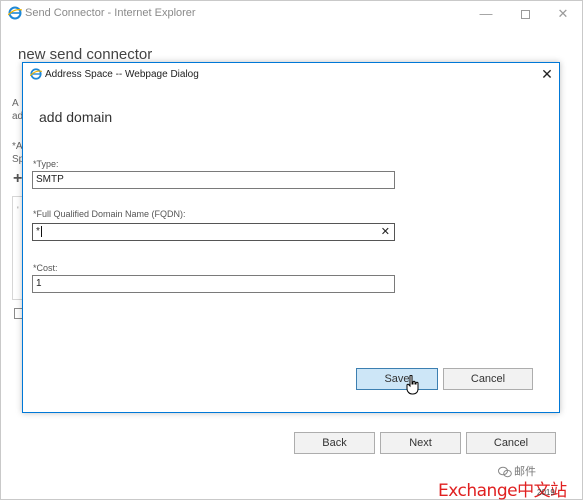 The width and height of the screenshot is (583, 501). I want to click on next-button: Next, so click(420, 443).